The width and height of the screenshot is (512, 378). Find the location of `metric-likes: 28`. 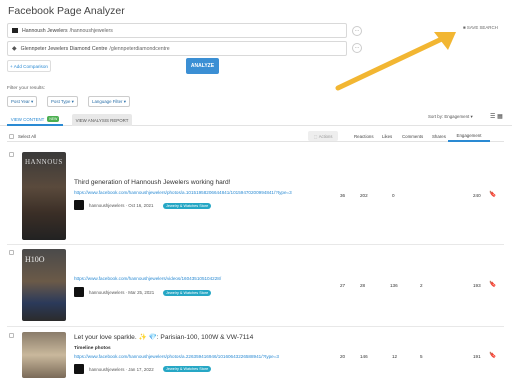

metric-likes: 28 is located at coordinates (363, 285).